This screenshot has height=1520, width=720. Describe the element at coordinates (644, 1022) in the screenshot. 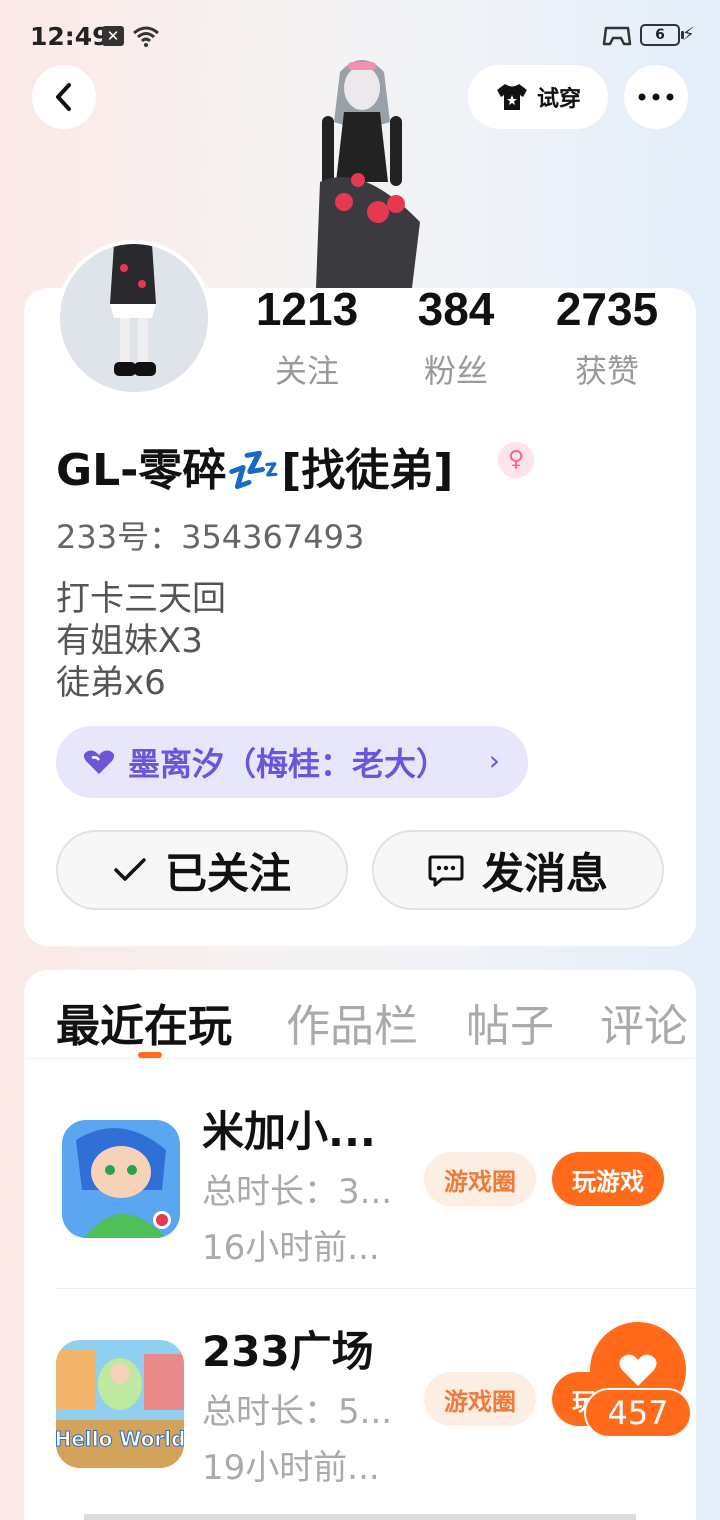

I see `tab-comments: 评论` at that location.